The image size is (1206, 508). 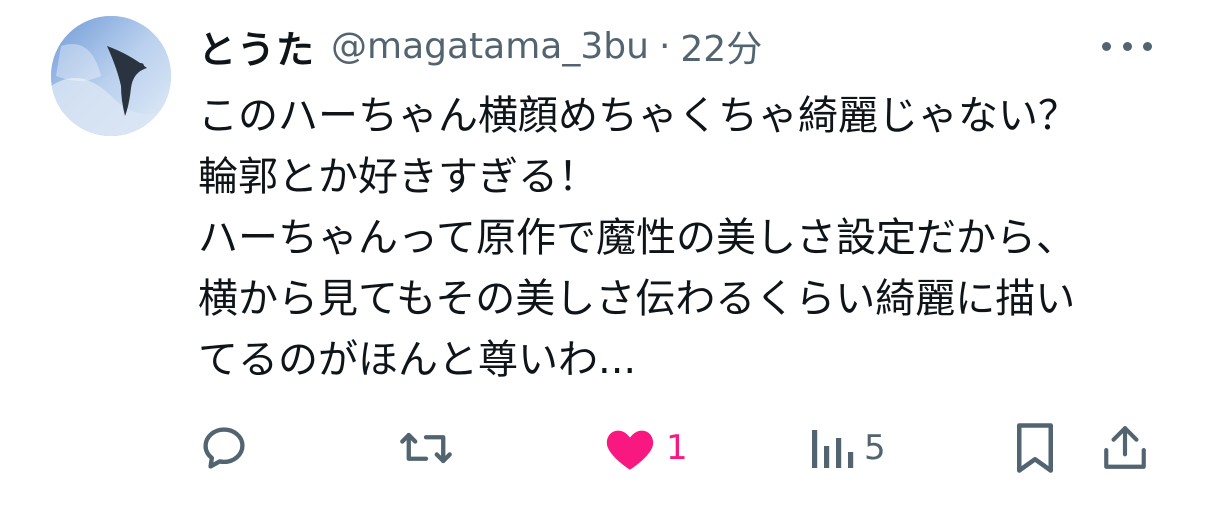 I want to click on reply-icon, so click(x=224, y=448).